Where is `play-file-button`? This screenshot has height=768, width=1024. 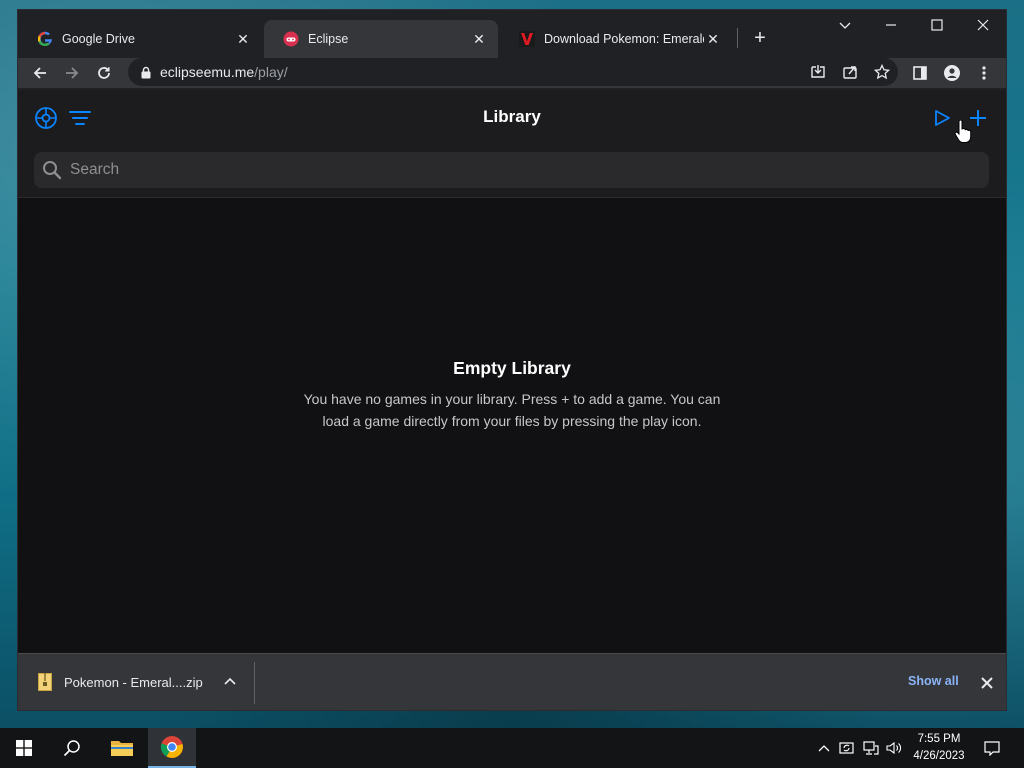 play-file-button is located at coordinates (942, 118).